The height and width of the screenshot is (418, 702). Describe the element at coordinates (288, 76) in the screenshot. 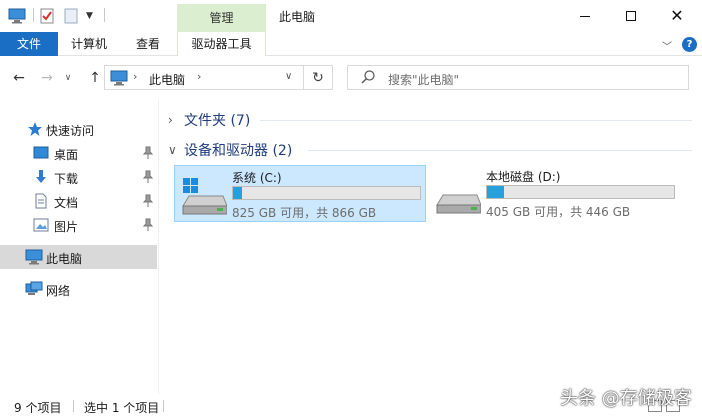

I see `address-dropdown-icon: ∨` at that location.